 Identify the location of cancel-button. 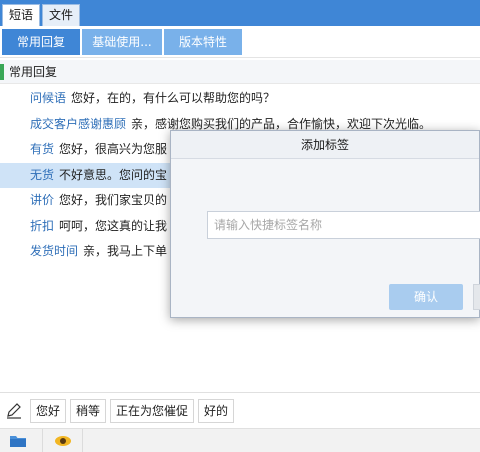
(476, 297).